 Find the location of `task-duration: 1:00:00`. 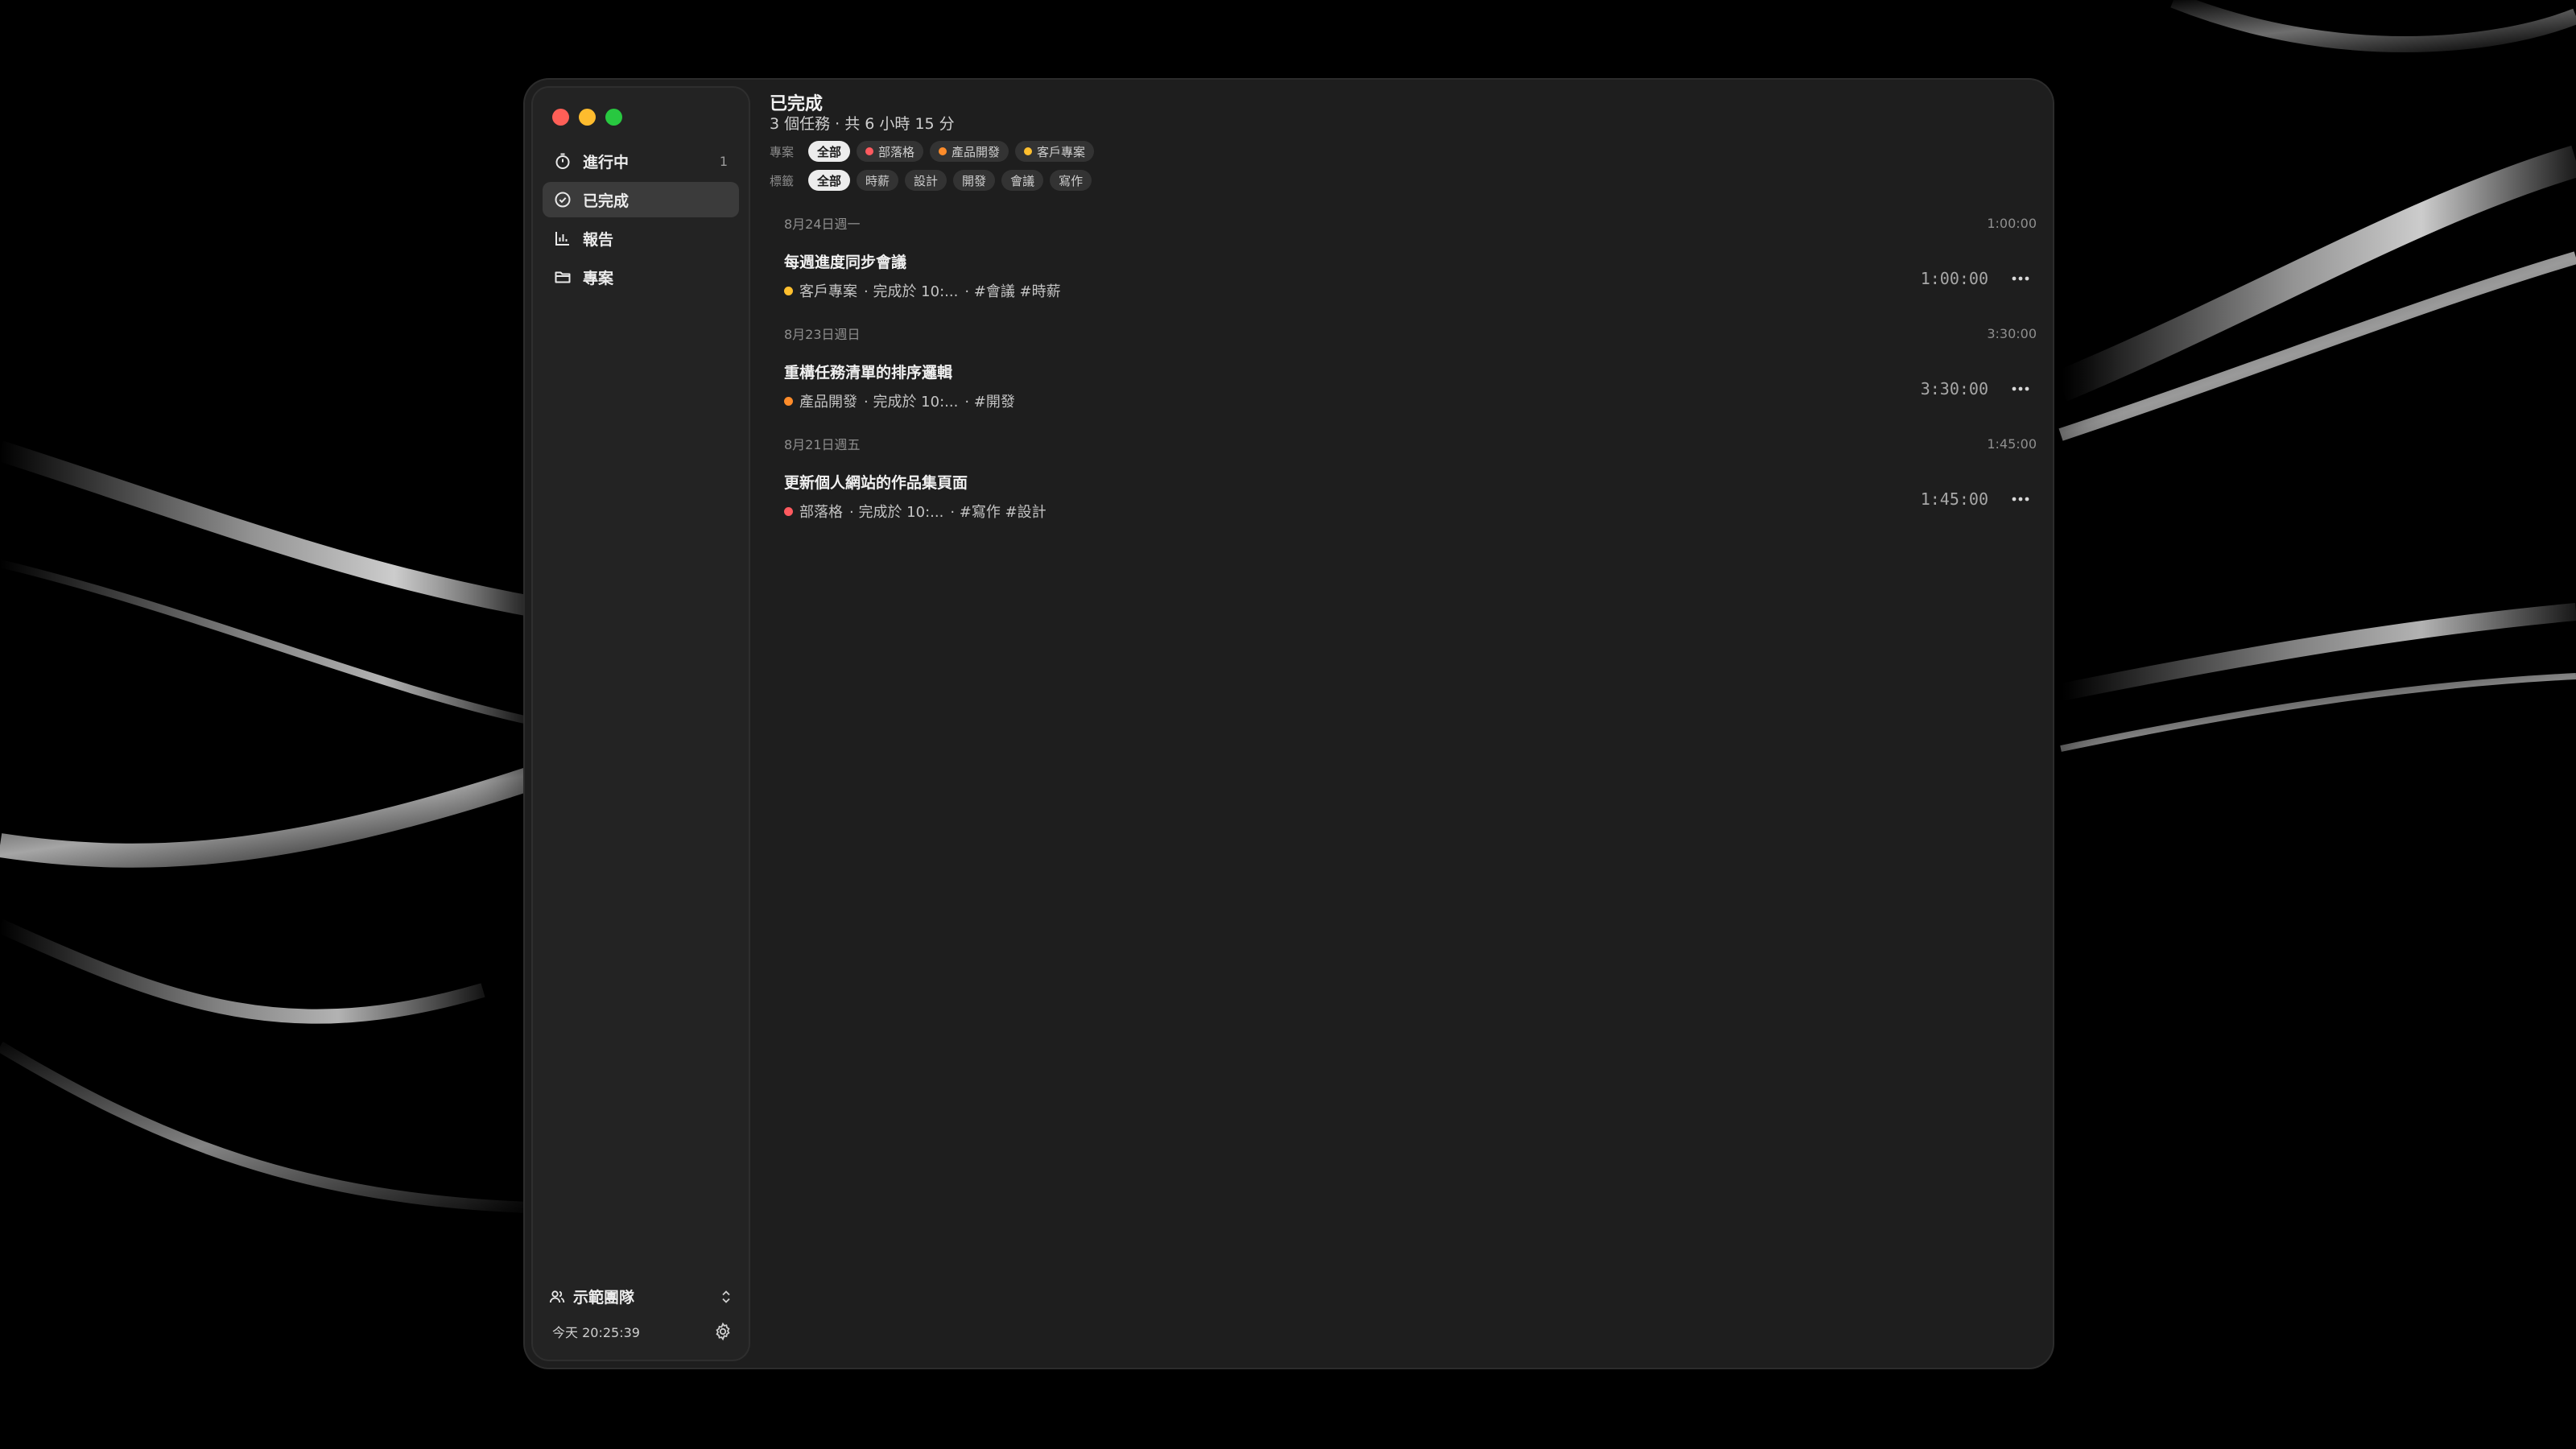

task-duration: 1:00:00 is located at coordinates (1954, 278).